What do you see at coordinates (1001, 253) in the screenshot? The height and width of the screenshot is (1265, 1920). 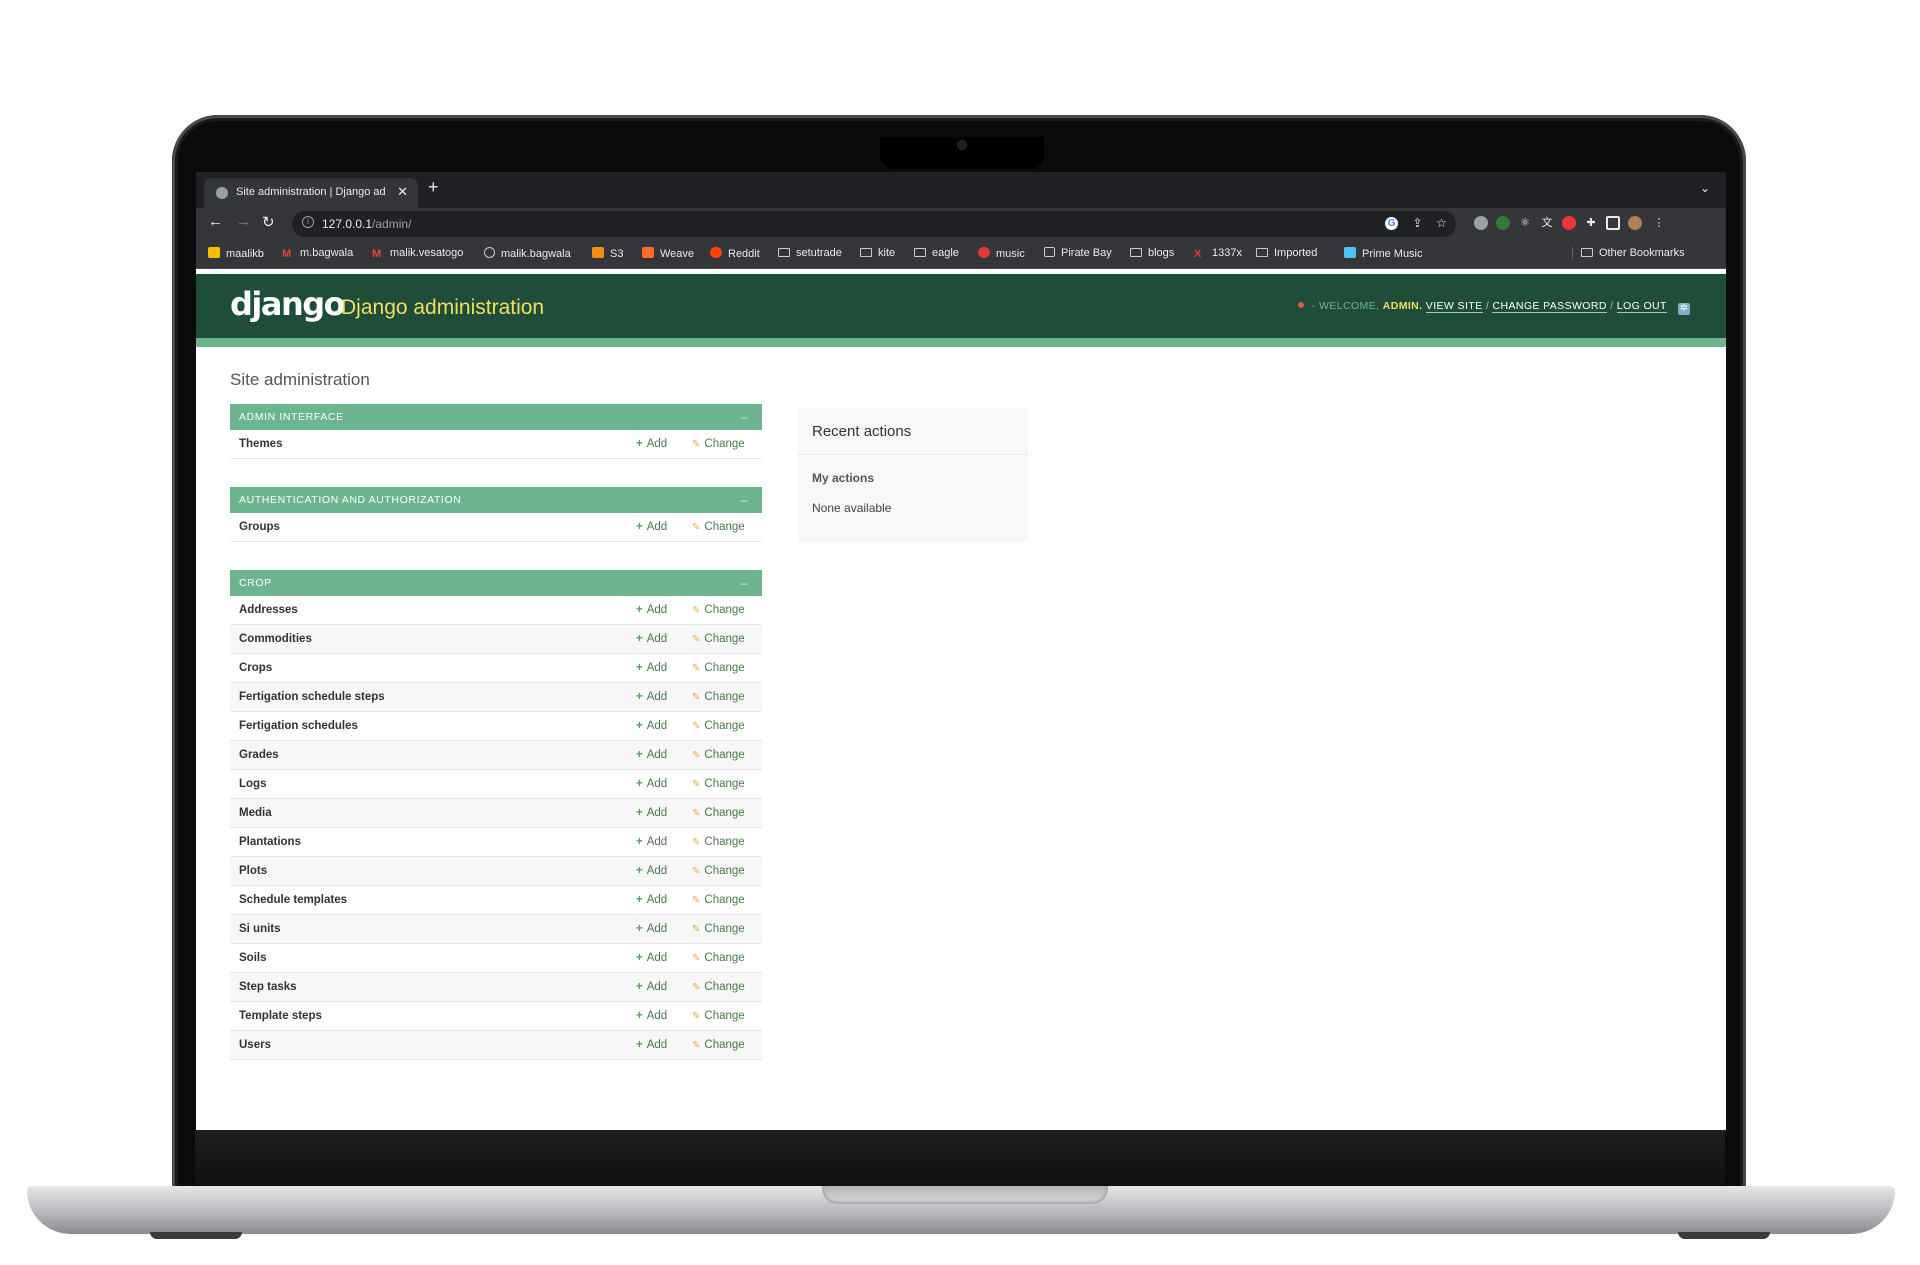 I see `bookmark-item: music` at bounding box center [1001, 253].